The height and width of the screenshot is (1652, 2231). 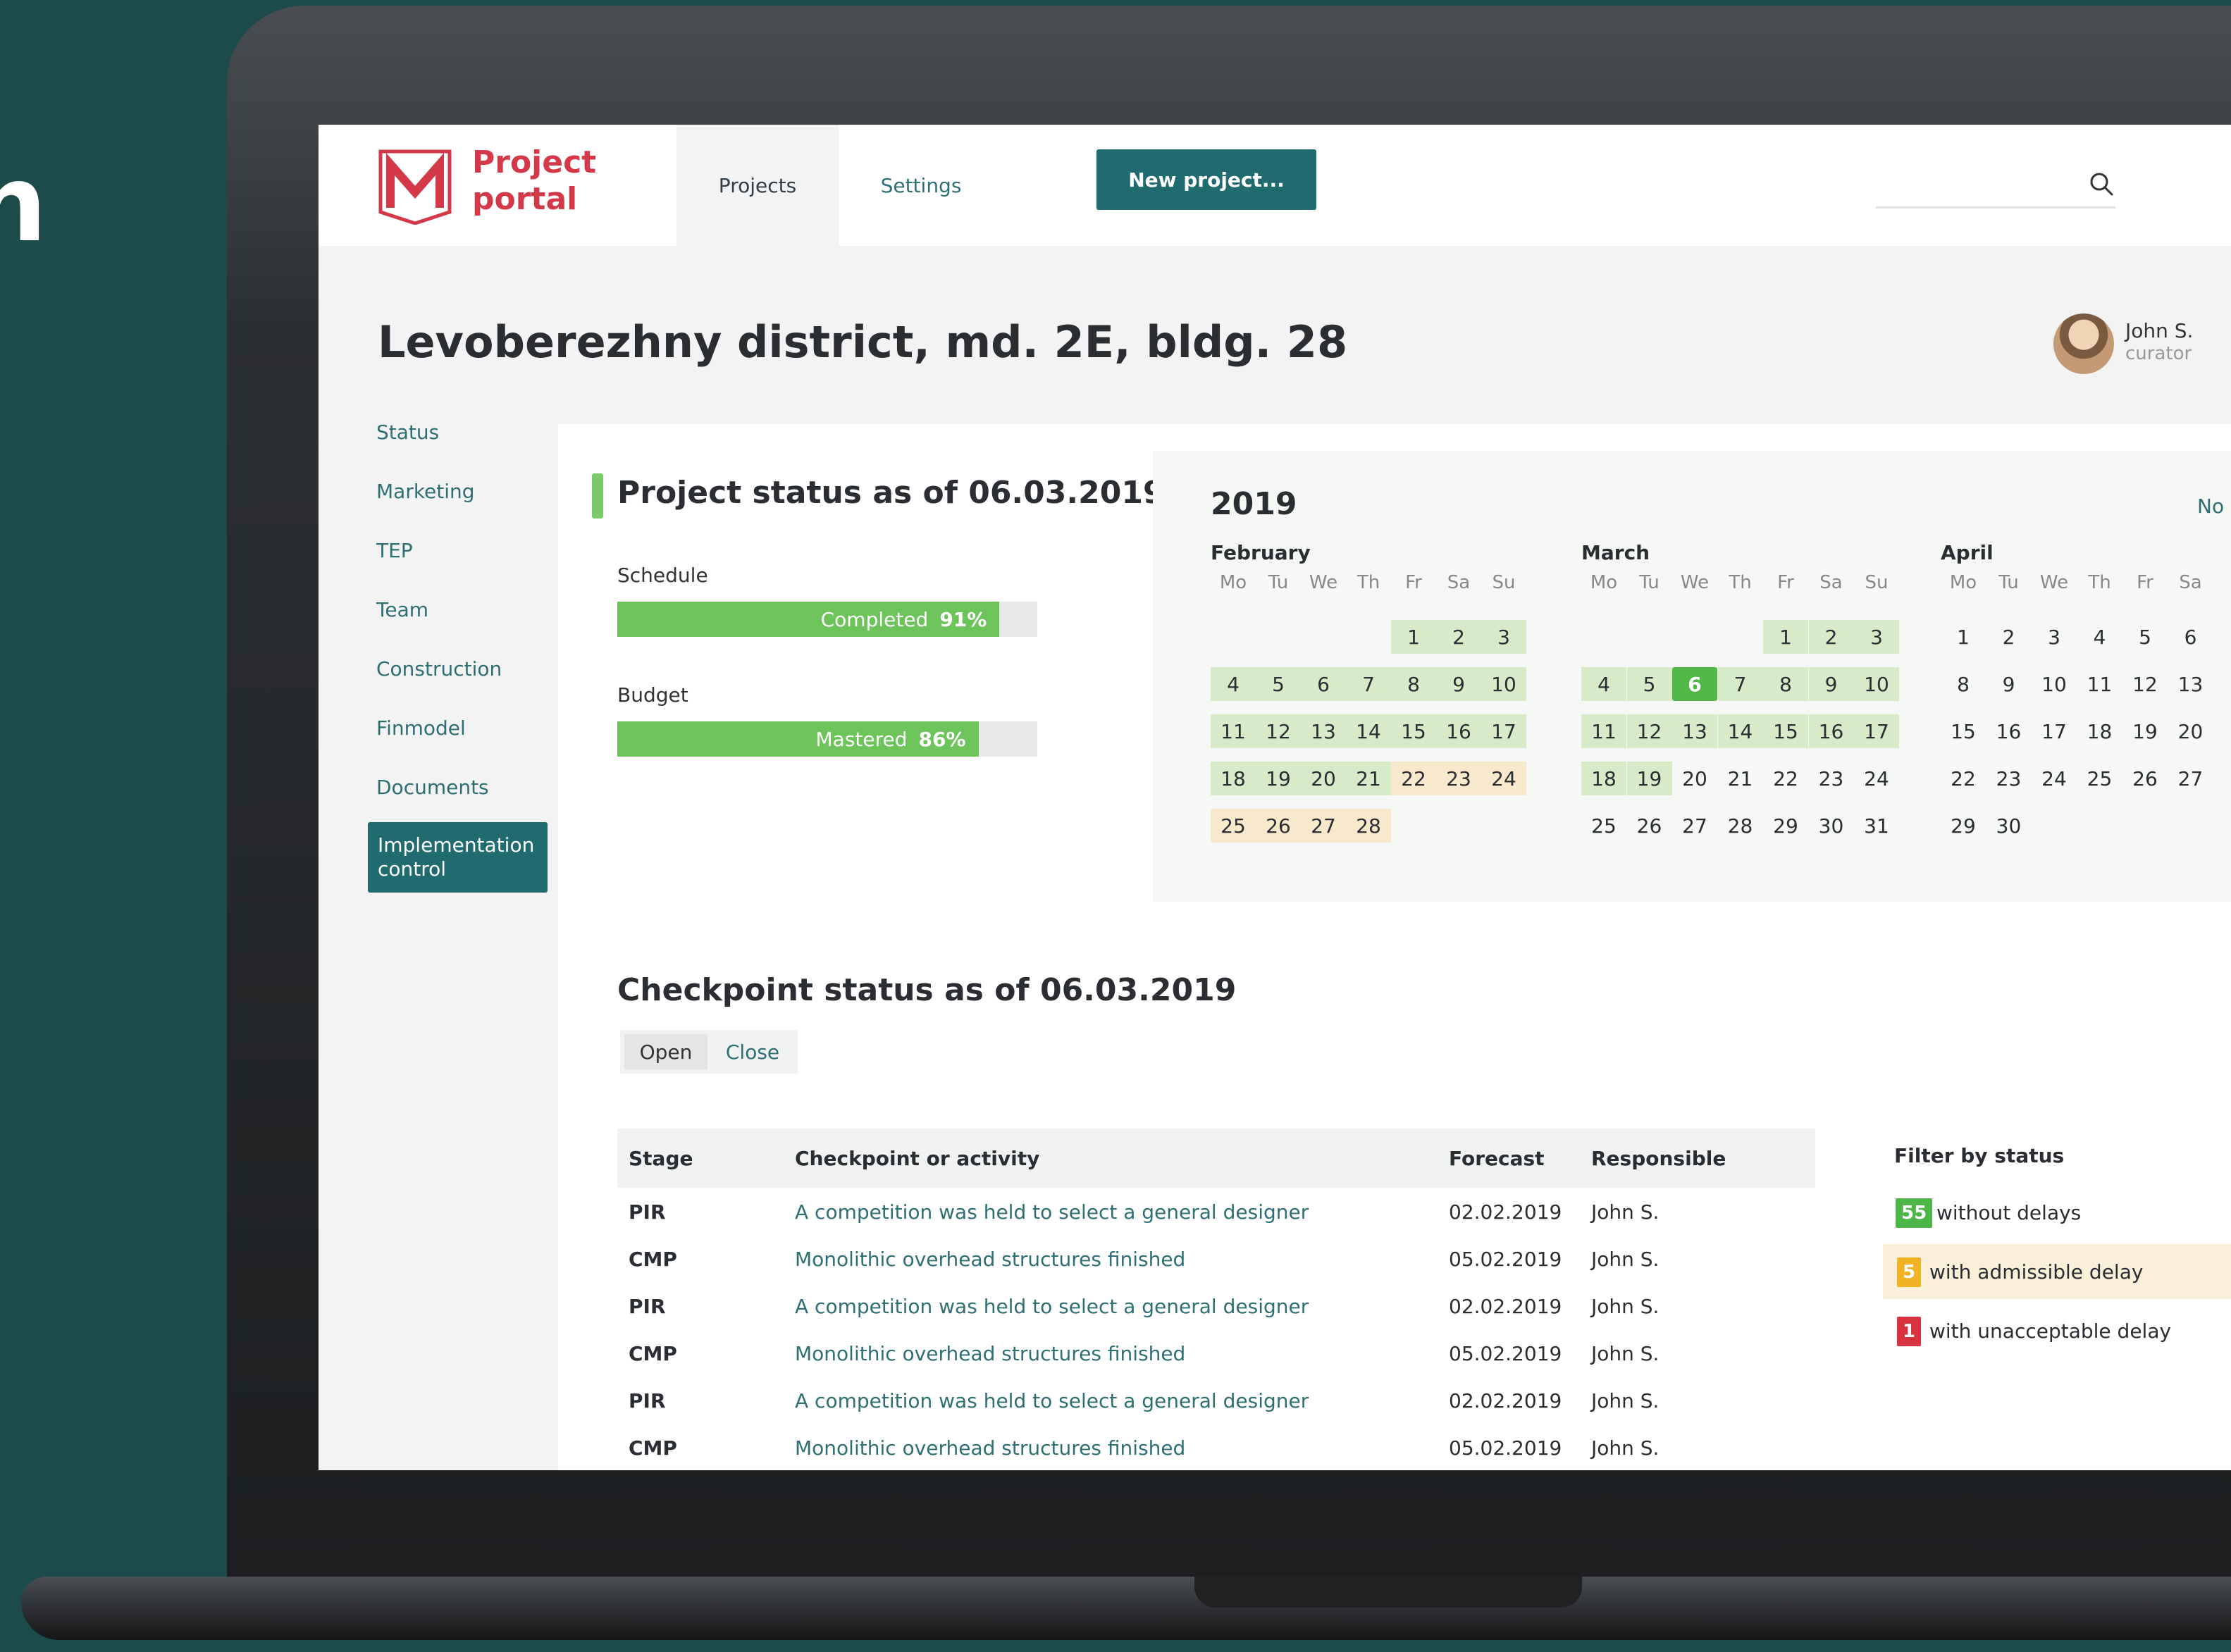 I want to click on calendar-day: 16, so click(x=1458, y=731).